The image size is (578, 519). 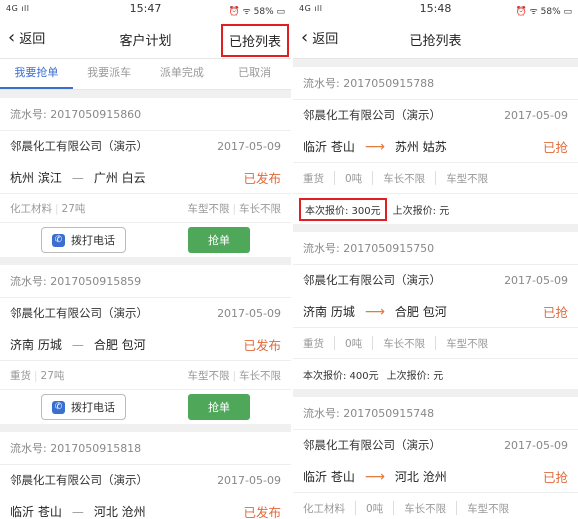 I want to click on route-to: 苏州 姑苏, so click(x=420, y=146).